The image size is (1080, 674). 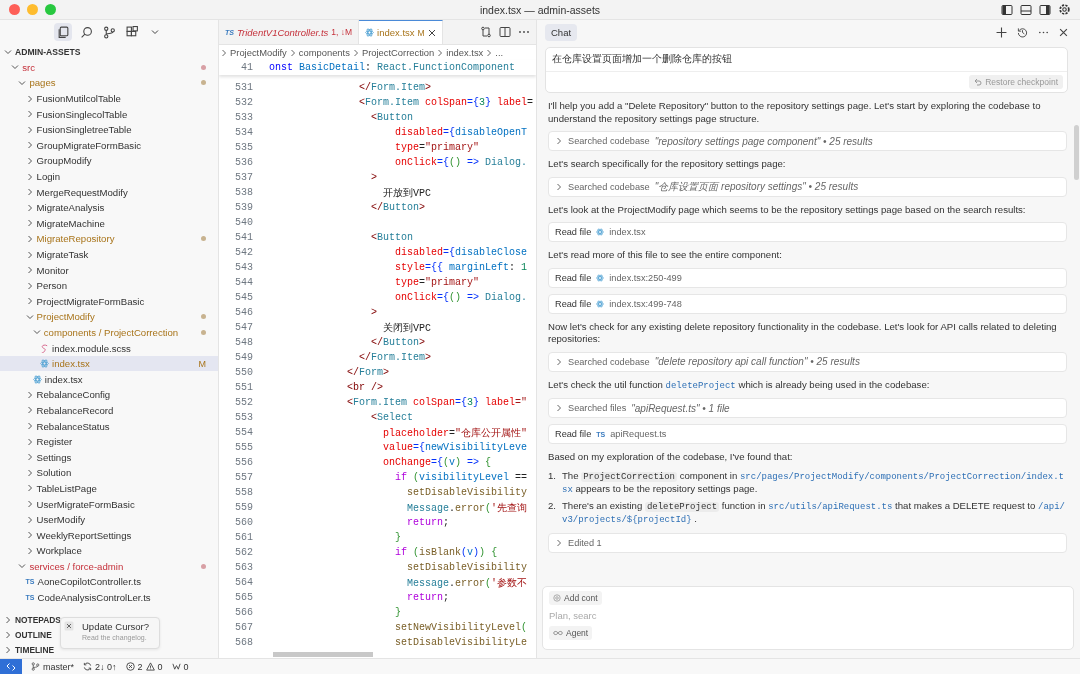 What do you see at coordinates (407, 328) in the screenshot?
I see `code-line: 关闭到VPC` at bounding box center [407, 328].